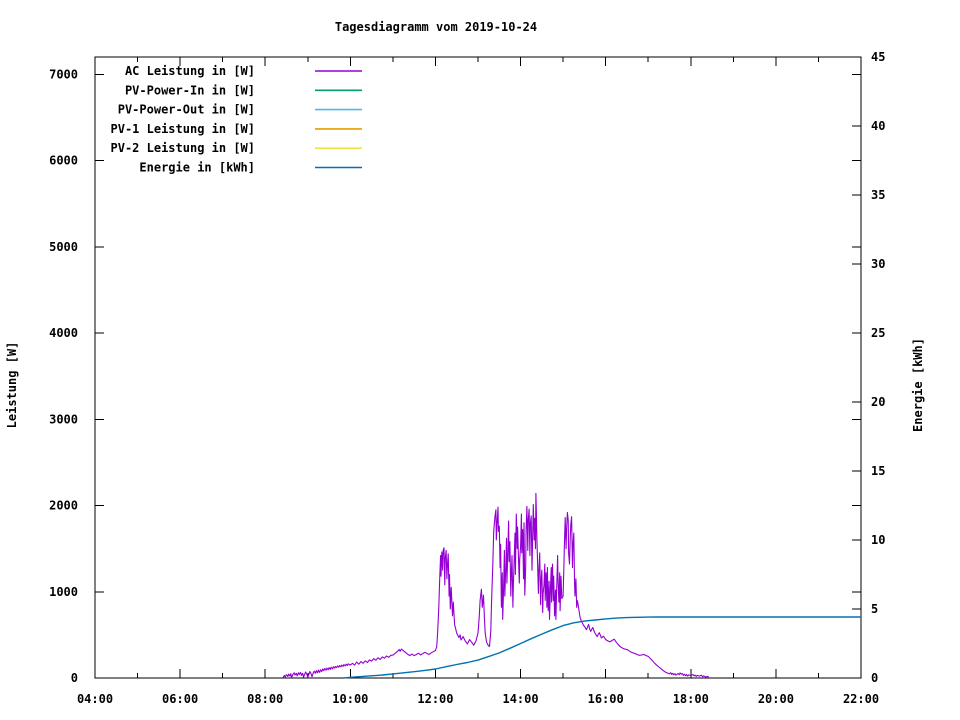 The height and width of the screenshot is (720, 960). I want to click on x-tick-label: 08:00, so click(265, 699).